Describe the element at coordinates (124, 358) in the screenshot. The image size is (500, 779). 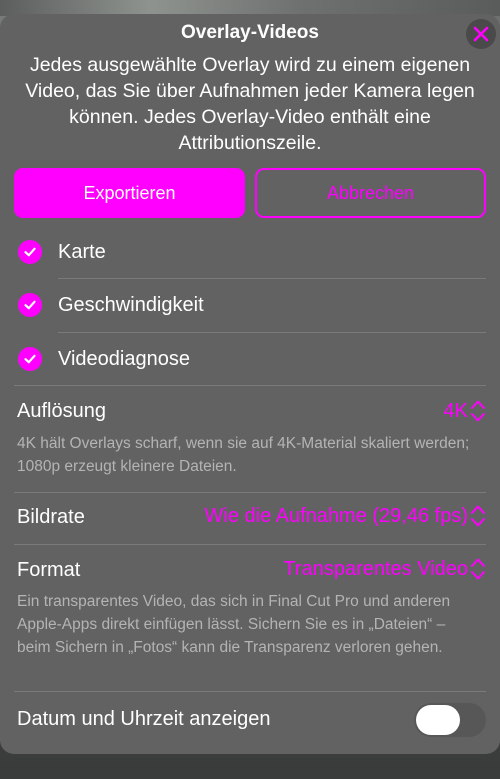
I see `overlay-option-label: Videodiagnose` at that location.